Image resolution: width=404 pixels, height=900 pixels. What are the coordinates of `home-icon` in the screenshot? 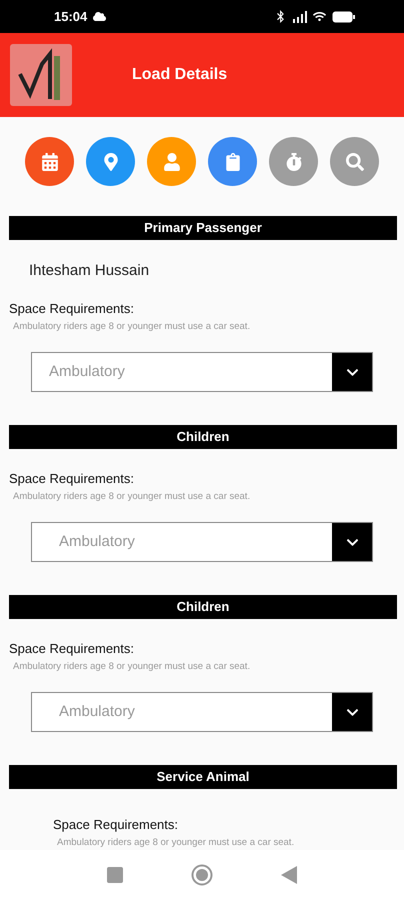 It's located at (202, 875).